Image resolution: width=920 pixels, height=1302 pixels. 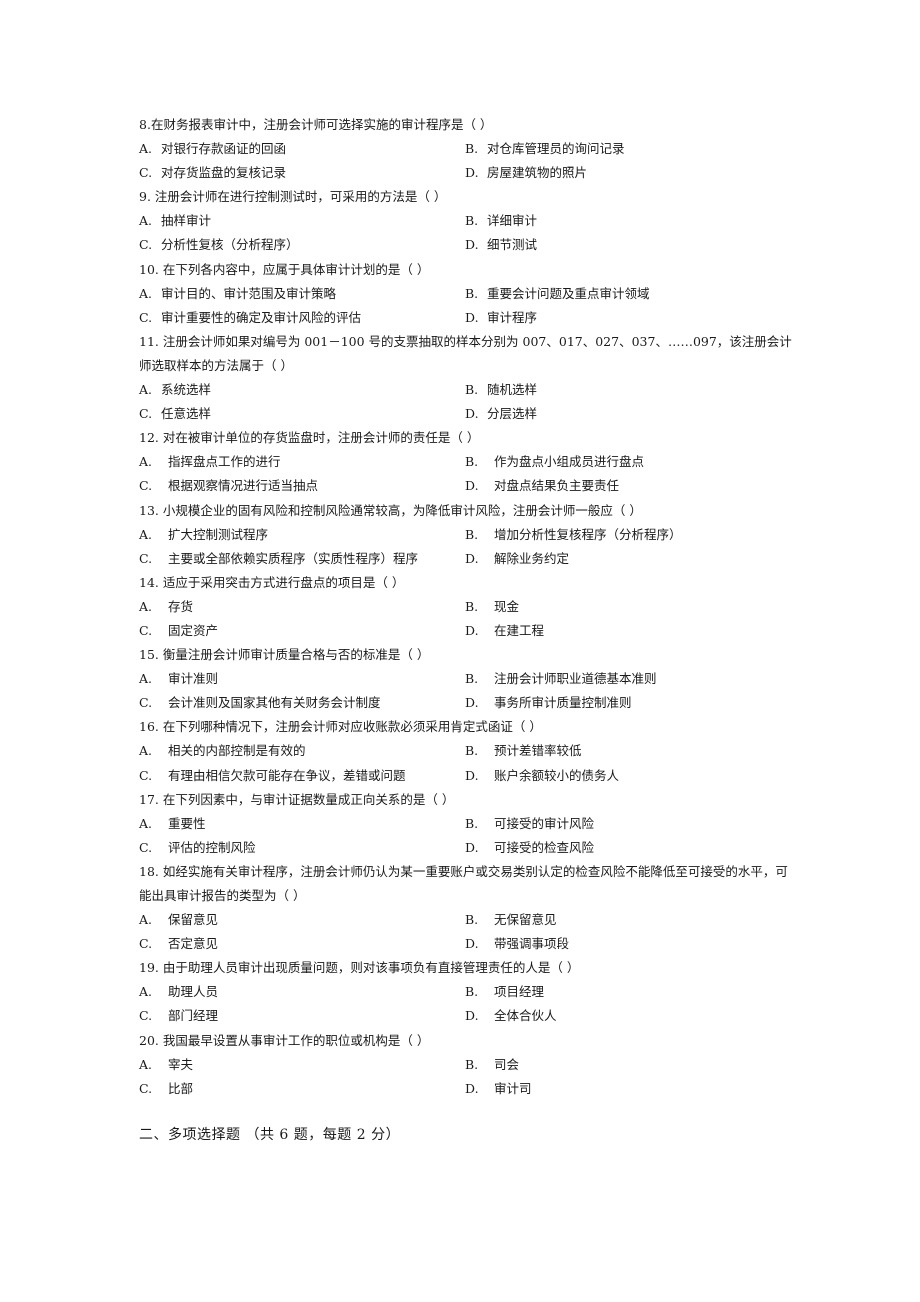 I want to click on option-text: 对银行存款函证的回函, so click(x=224, y=149).